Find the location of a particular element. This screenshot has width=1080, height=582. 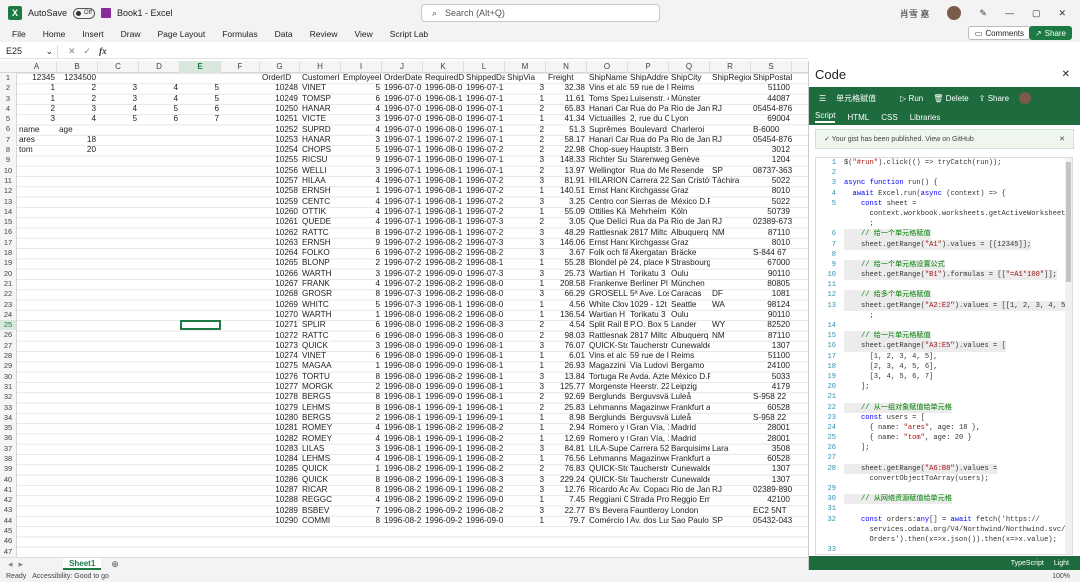

cell: Madrid is located at coordinates (689, 428).